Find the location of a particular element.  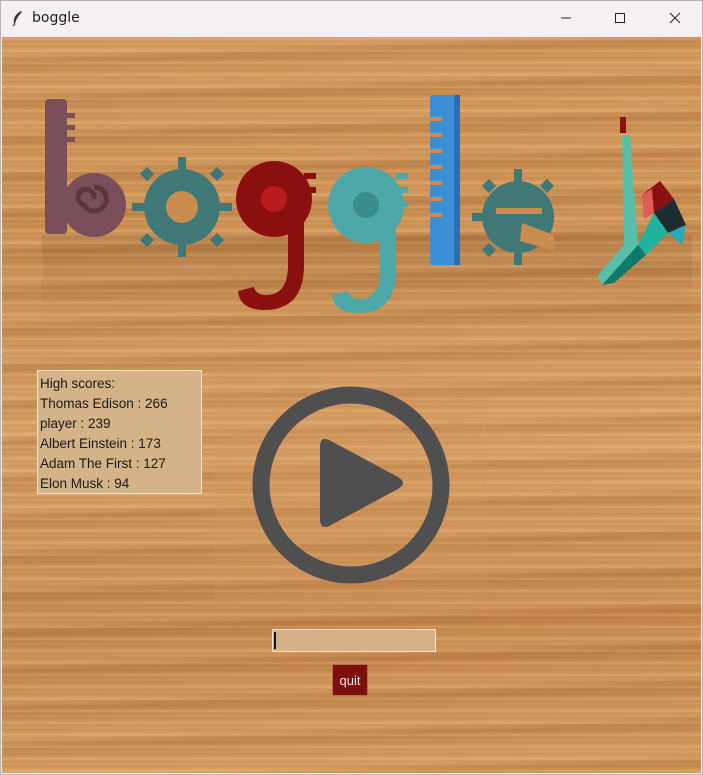

logo-letter-b is located at coordinates (85, 168).